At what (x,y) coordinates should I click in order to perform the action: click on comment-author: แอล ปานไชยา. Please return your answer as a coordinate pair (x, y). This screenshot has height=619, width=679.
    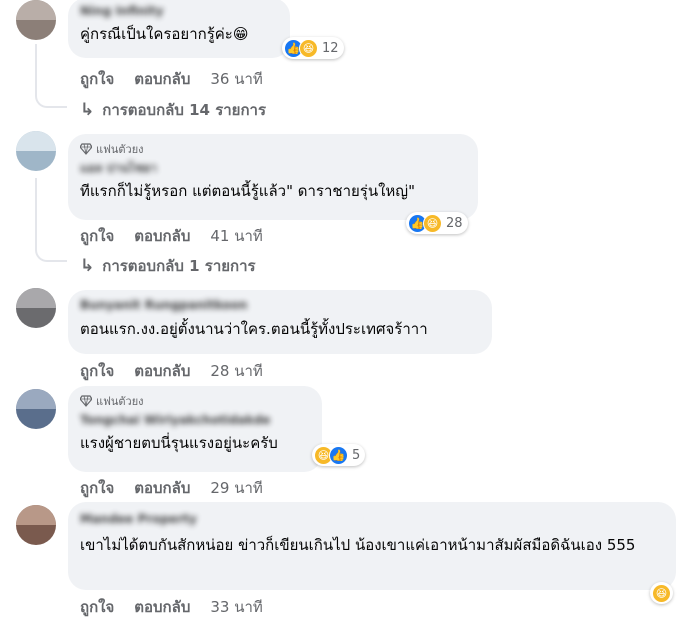
    Looking at the image, I should click on (273, 168).